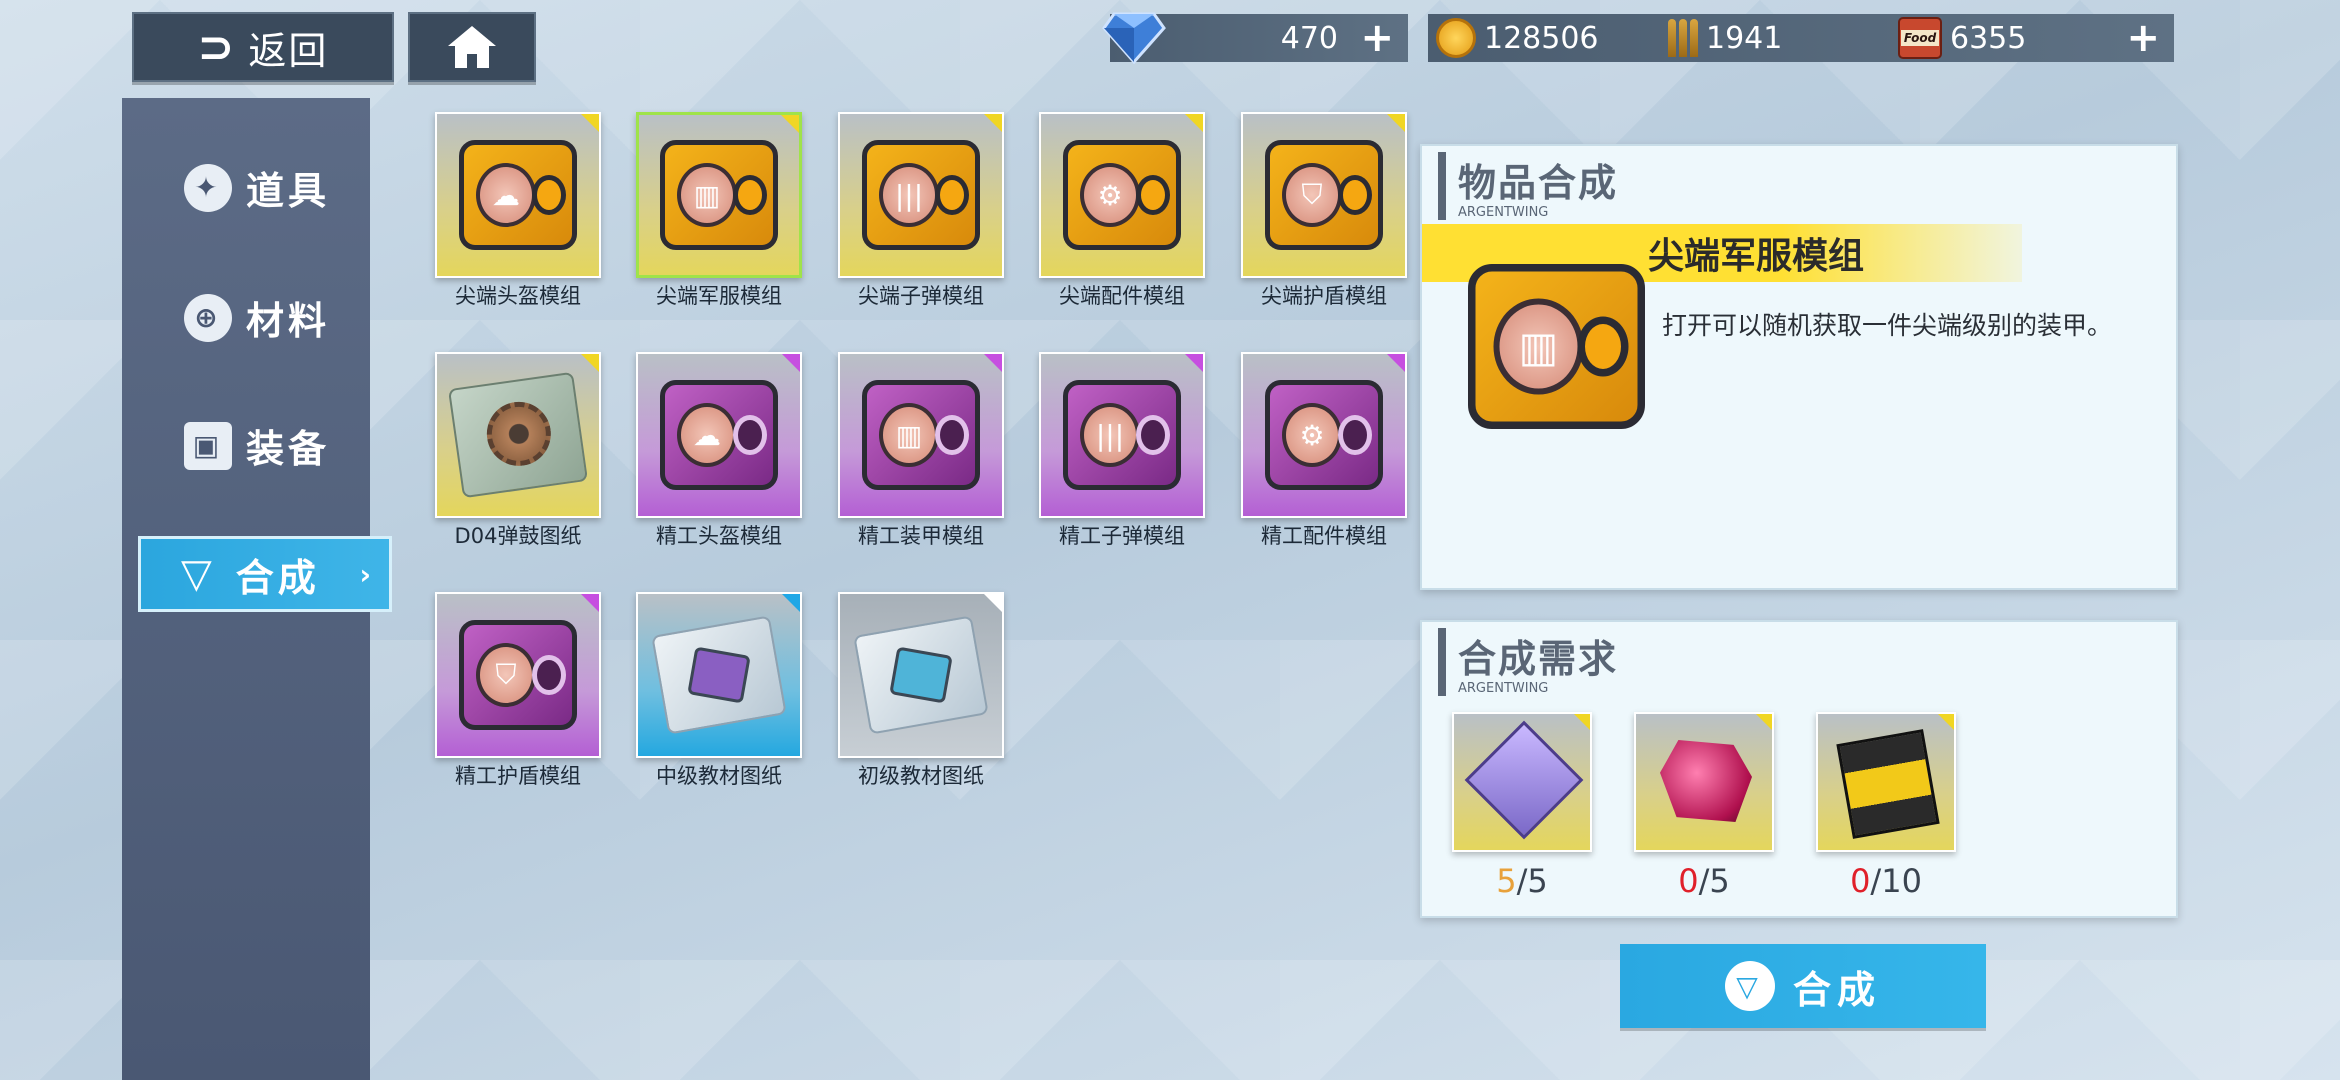 This screenshot has width=2340, height=1080. I want to click on grid-item-fine-shield-module: ⛉, so click(518, 675).